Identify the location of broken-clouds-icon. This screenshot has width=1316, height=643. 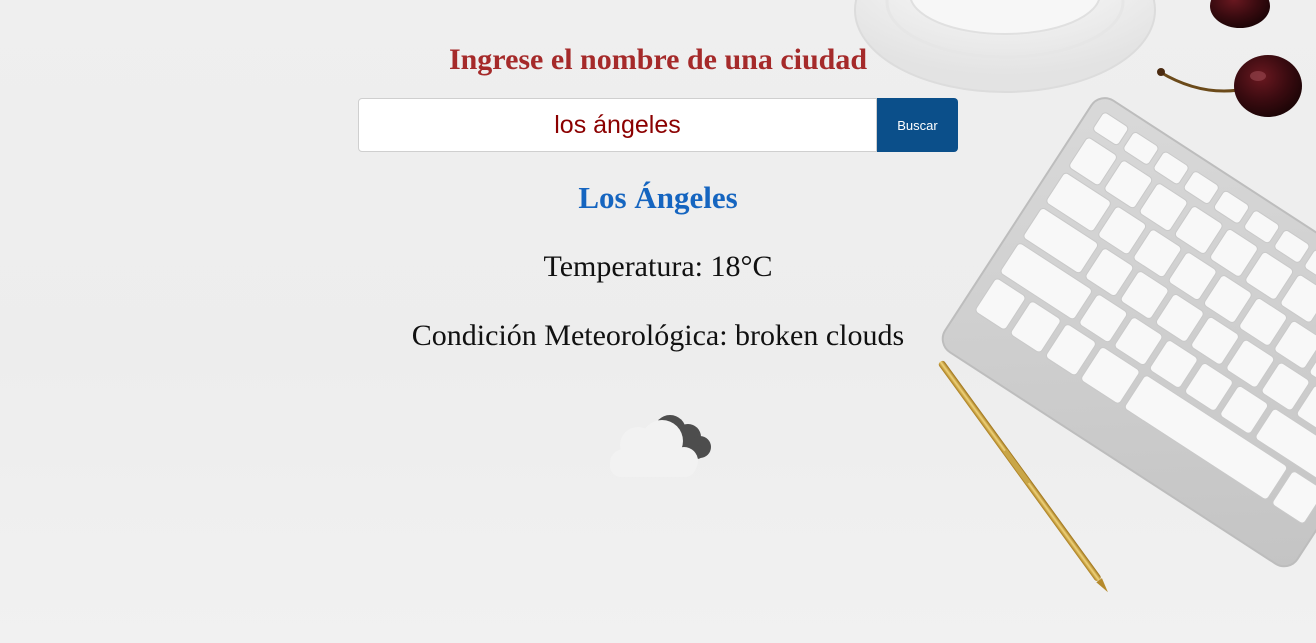
(660, 446).